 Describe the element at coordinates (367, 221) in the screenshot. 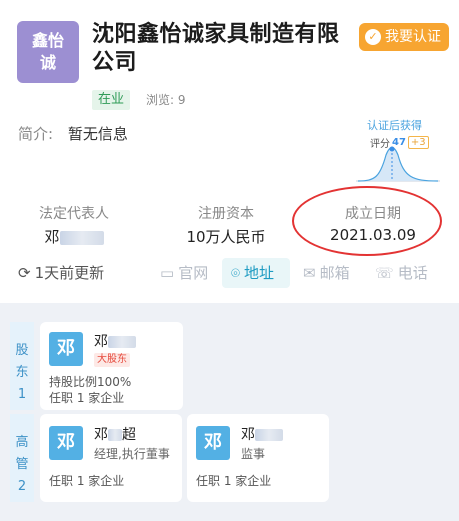

I see `red-highlight-circle` at that location.